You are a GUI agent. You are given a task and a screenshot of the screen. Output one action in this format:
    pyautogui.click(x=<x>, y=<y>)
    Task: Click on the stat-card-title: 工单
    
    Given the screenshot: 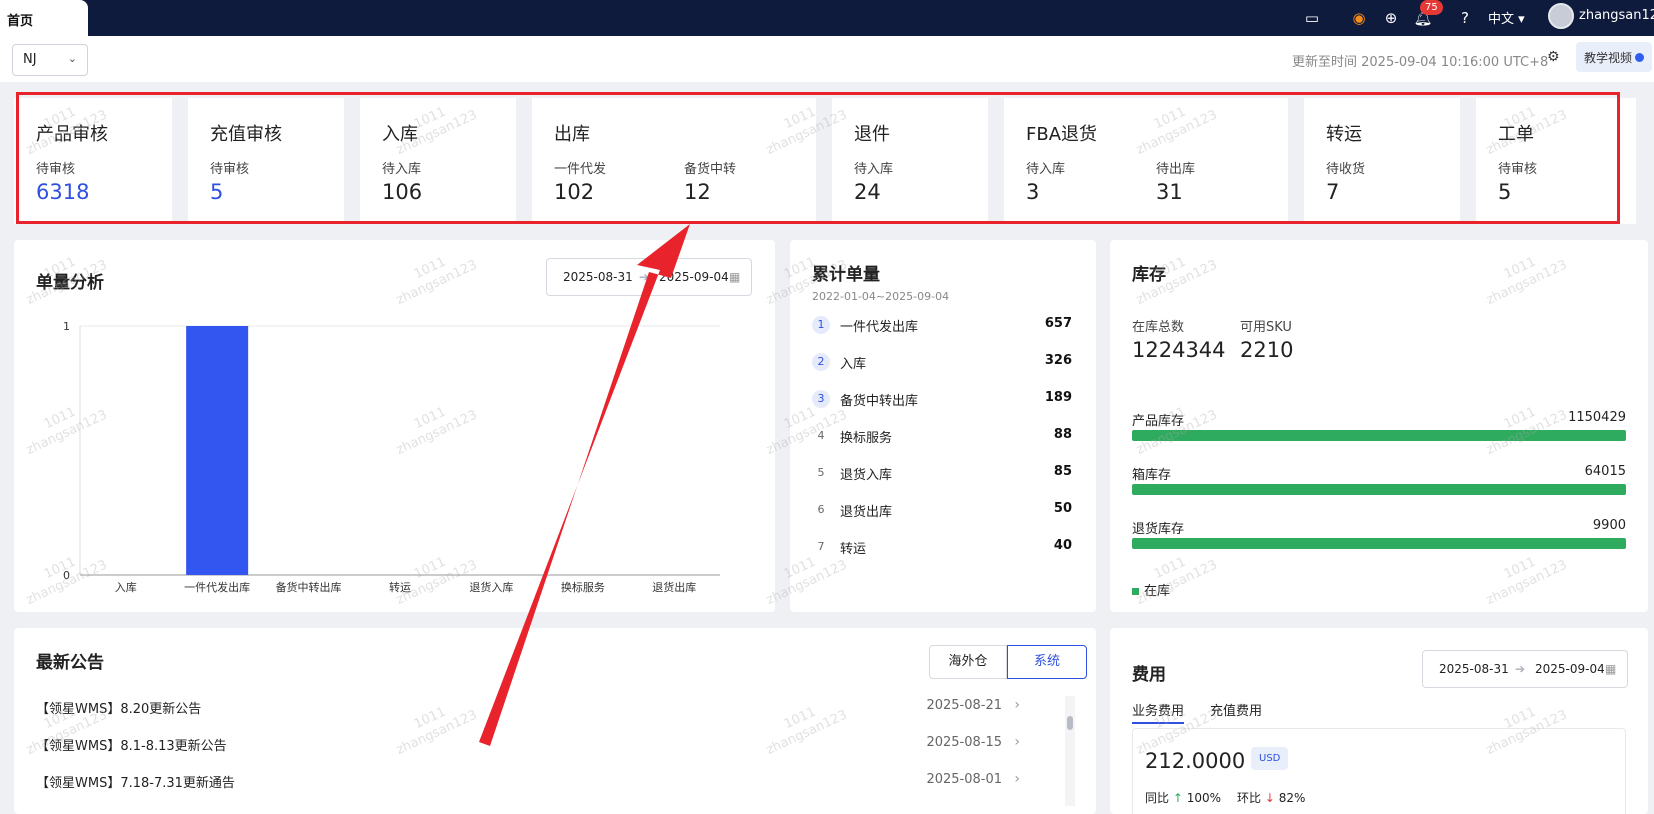 What is the action you would take?
    pyautogui.click(x=1516, y=134)
    